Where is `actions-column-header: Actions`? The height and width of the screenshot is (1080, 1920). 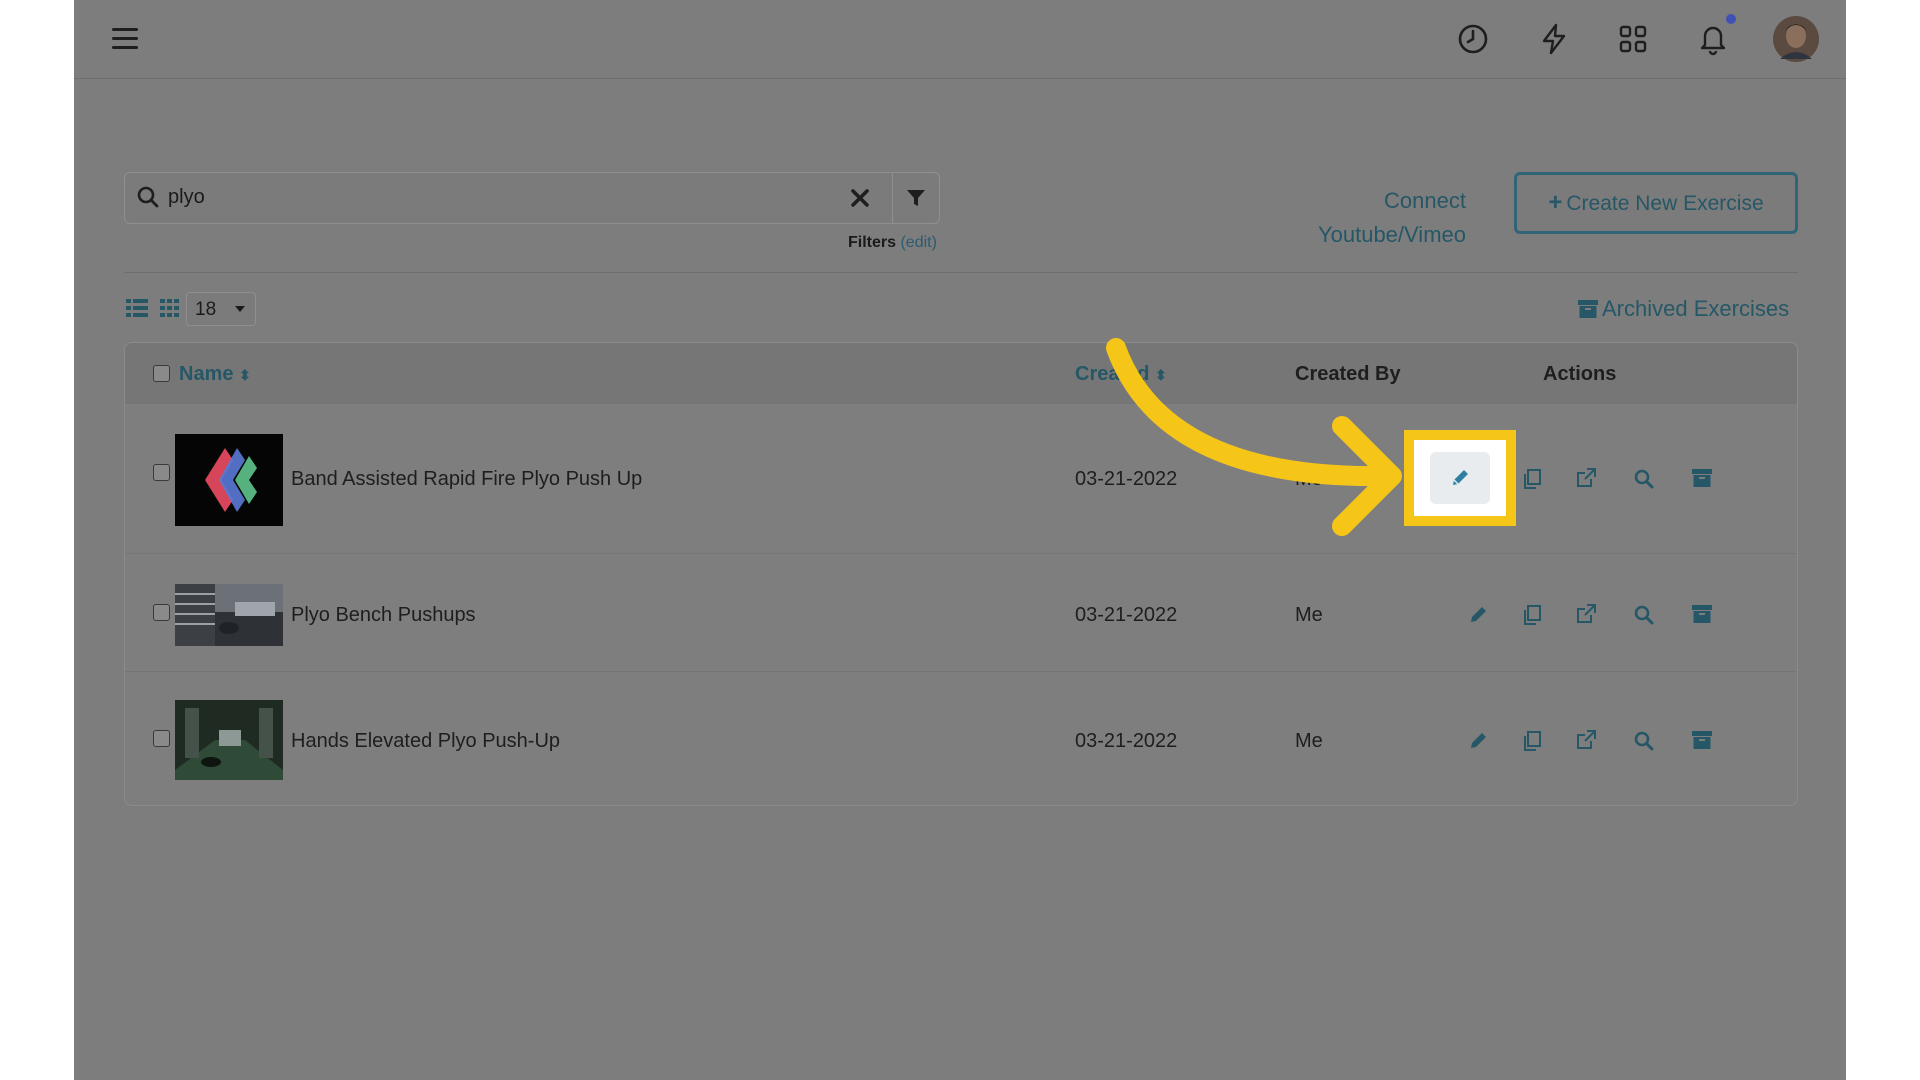
actions-column-header: Actions is located at coordinates (1580, 374).